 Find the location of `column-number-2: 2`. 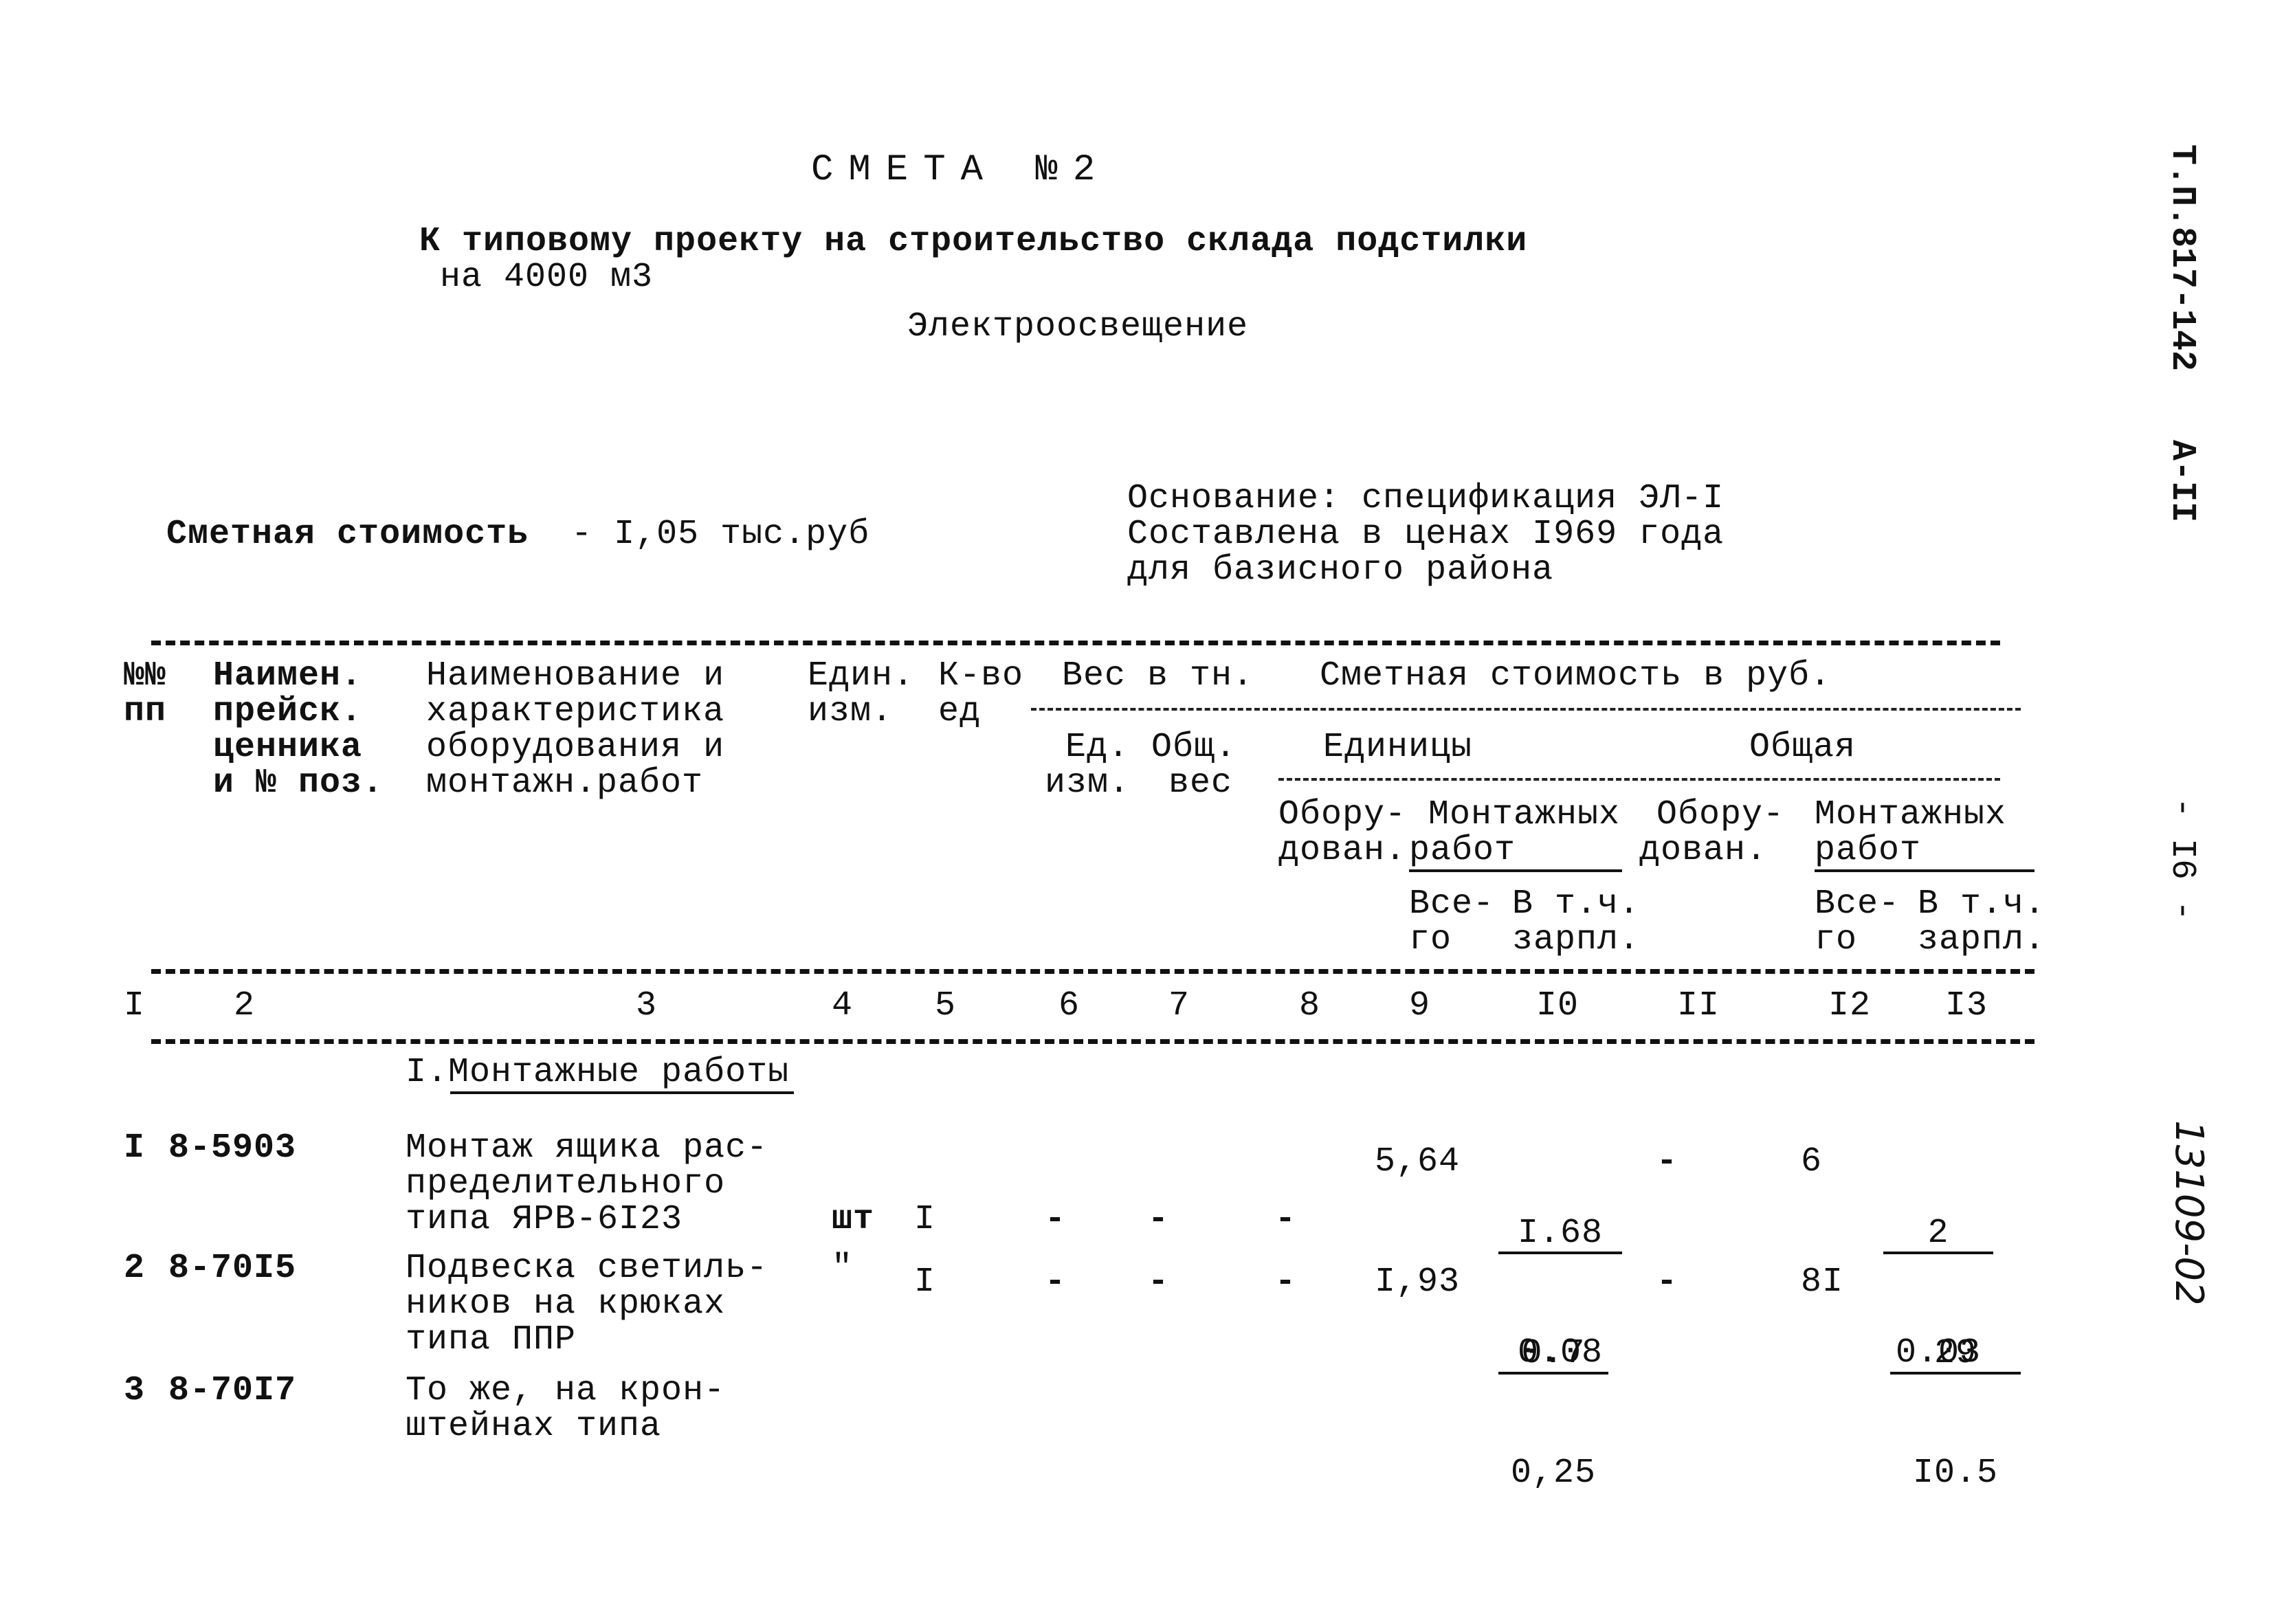

column-number-2: 2 is located at coordinates (245, 1005).